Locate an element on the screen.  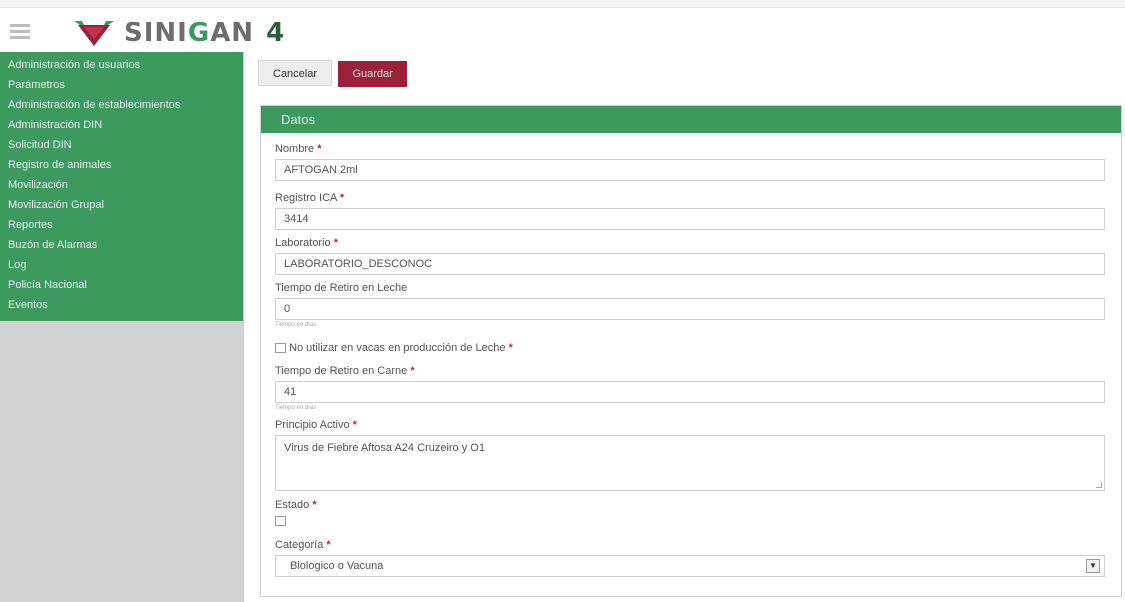
sidebar-item-policia: Policía Nacional is located at coordinates (121, 285).